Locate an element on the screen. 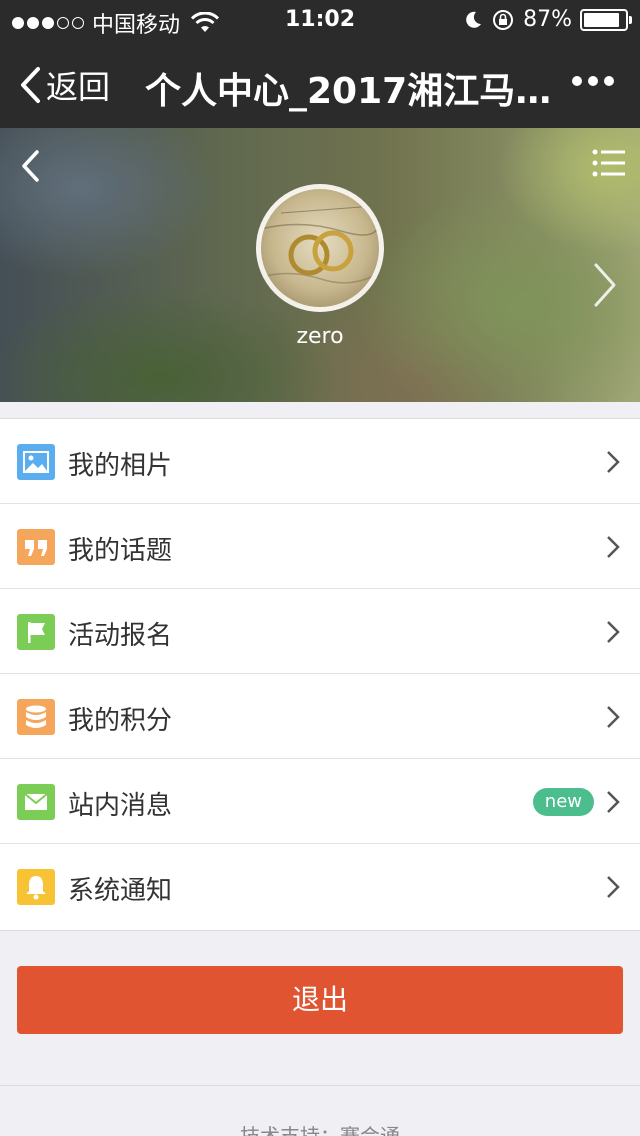 The width and height of the screenshot is (640, 1136). moon-icon is located at coordinates (474, 19).